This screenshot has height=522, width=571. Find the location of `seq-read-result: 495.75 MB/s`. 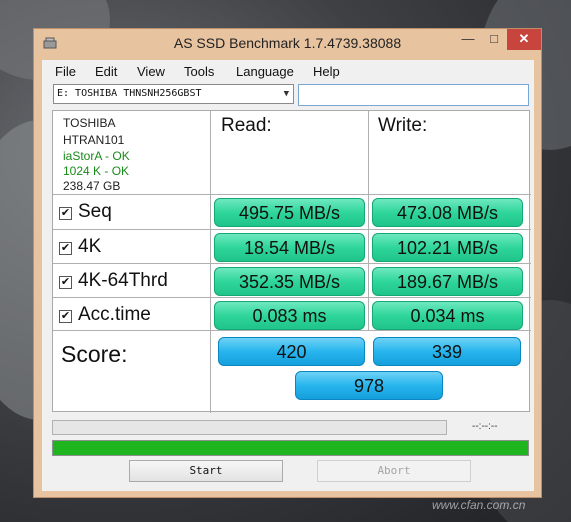

seq-read-result: 495.75 MB/s is located at coordinates (289, 212).